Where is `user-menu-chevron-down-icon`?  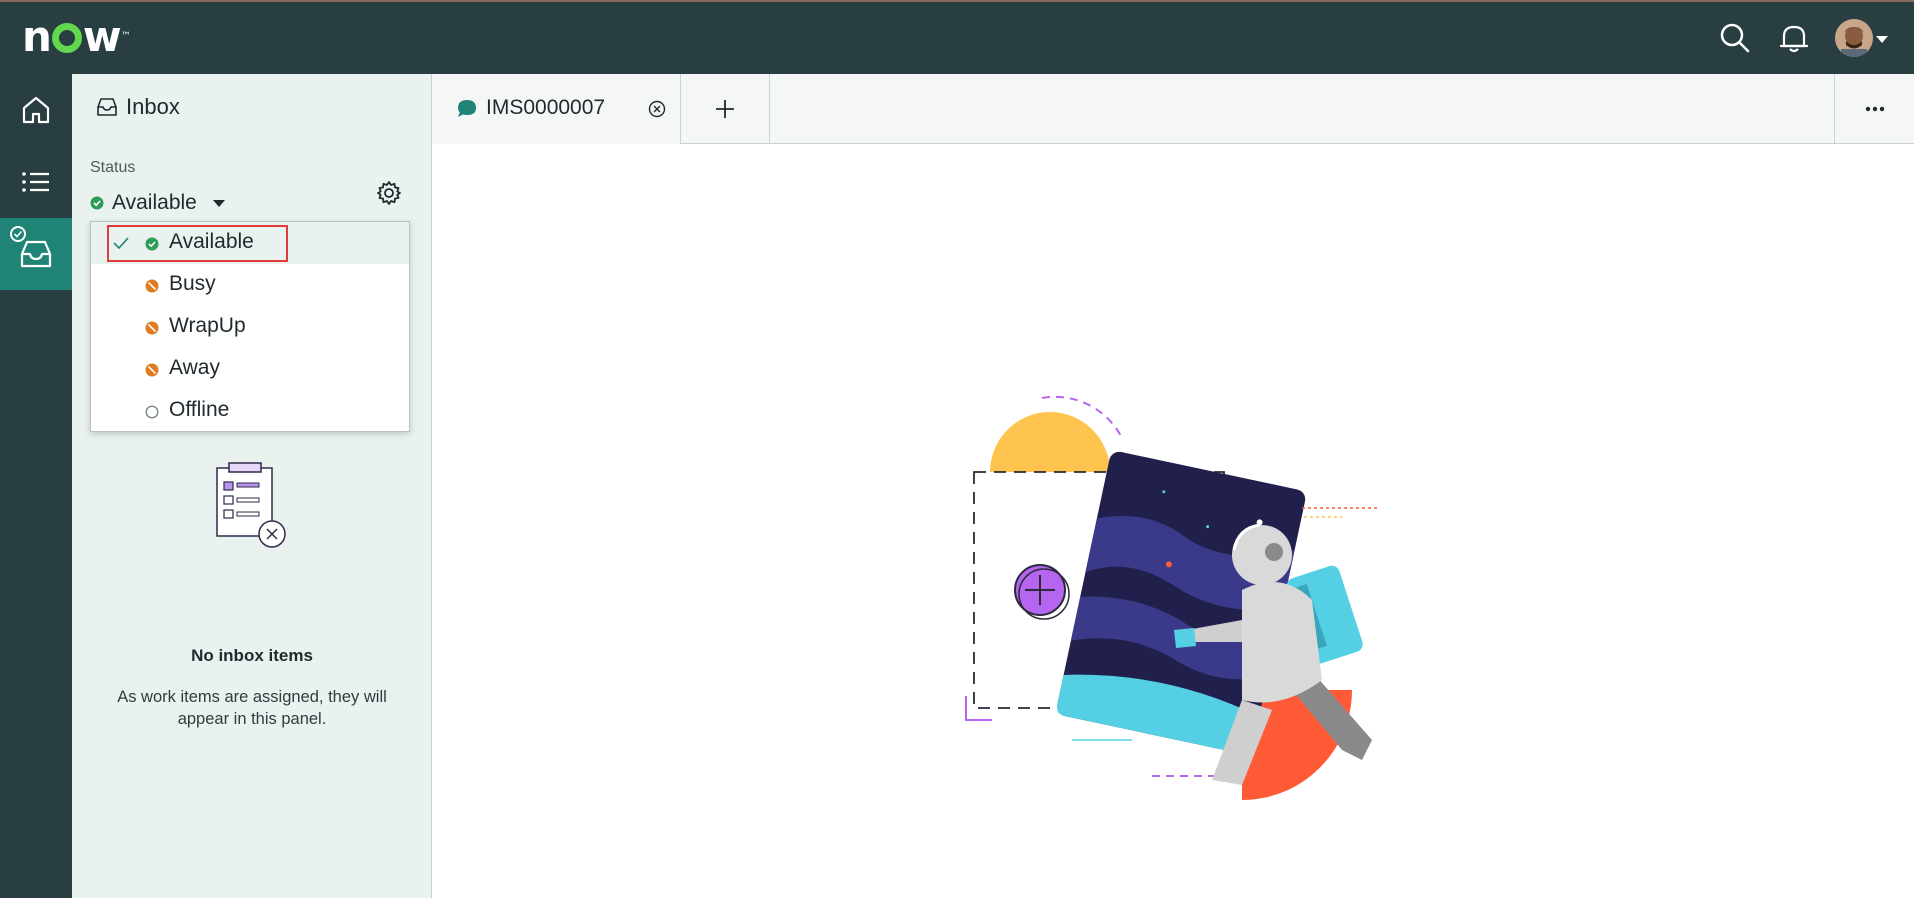
user-menu-chevron-down-icon is located at coordinates (1882, 39).